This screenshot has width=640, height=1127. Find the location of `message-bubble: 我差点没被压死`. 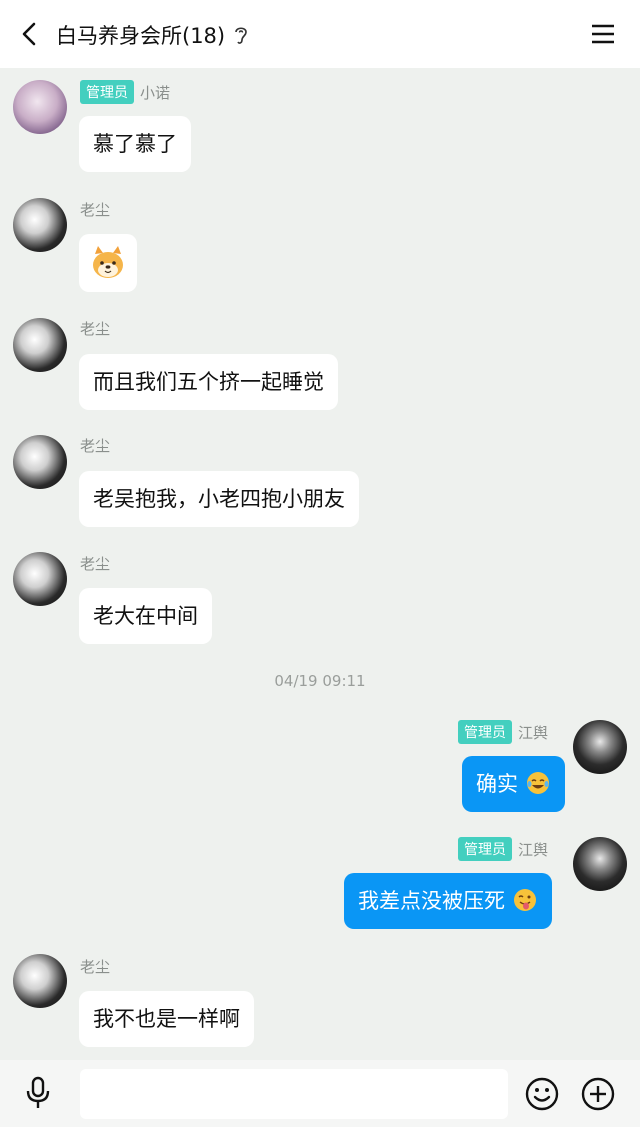

message-bubble: 我差点没被压死 is located at coordinates (448, 901).